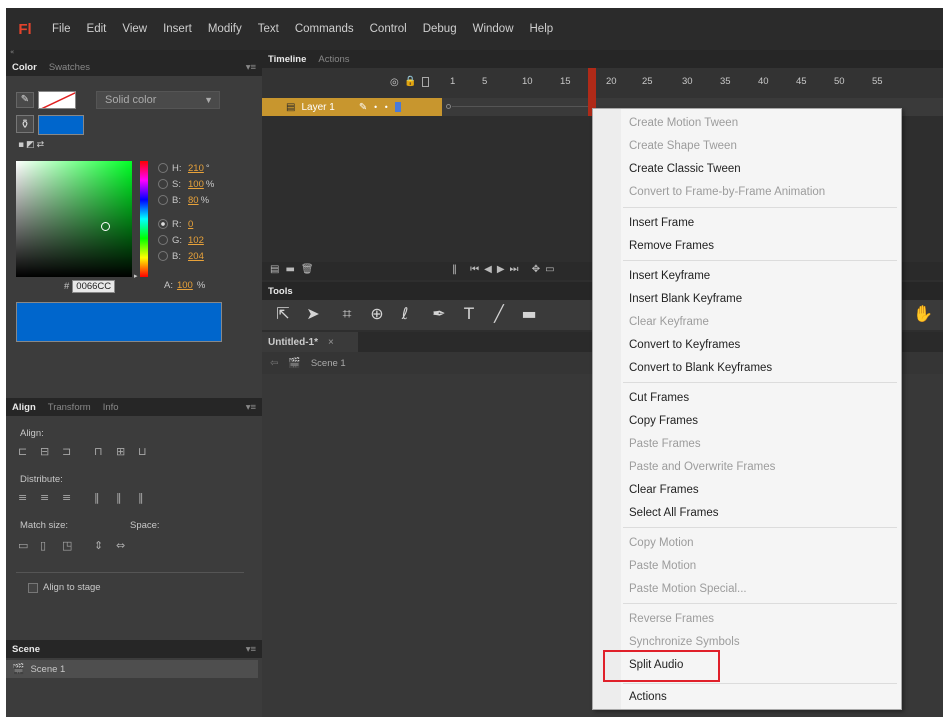 This screenshot has height=717, width=943. I want to click on lasso-tool-icon: ℓ, so click(405, 314).